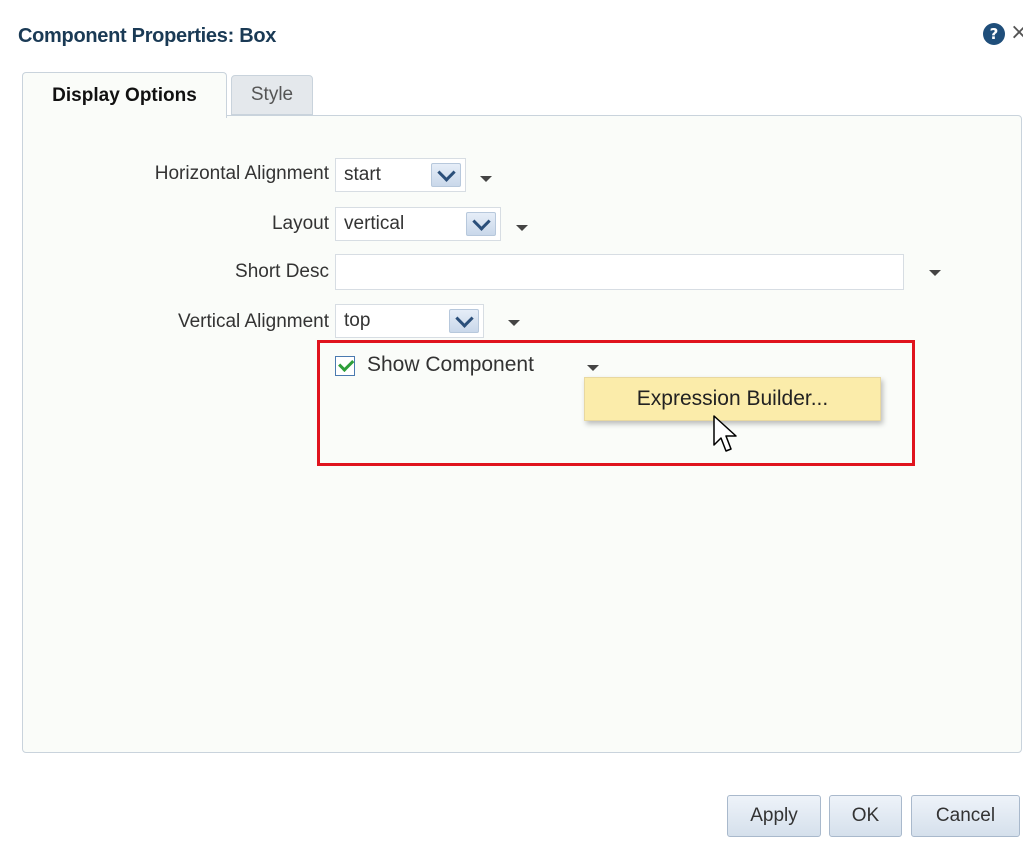 The width and height of the screenshot is (1023, 842). I want to click on layout-value: vertical, so click(374, 223).